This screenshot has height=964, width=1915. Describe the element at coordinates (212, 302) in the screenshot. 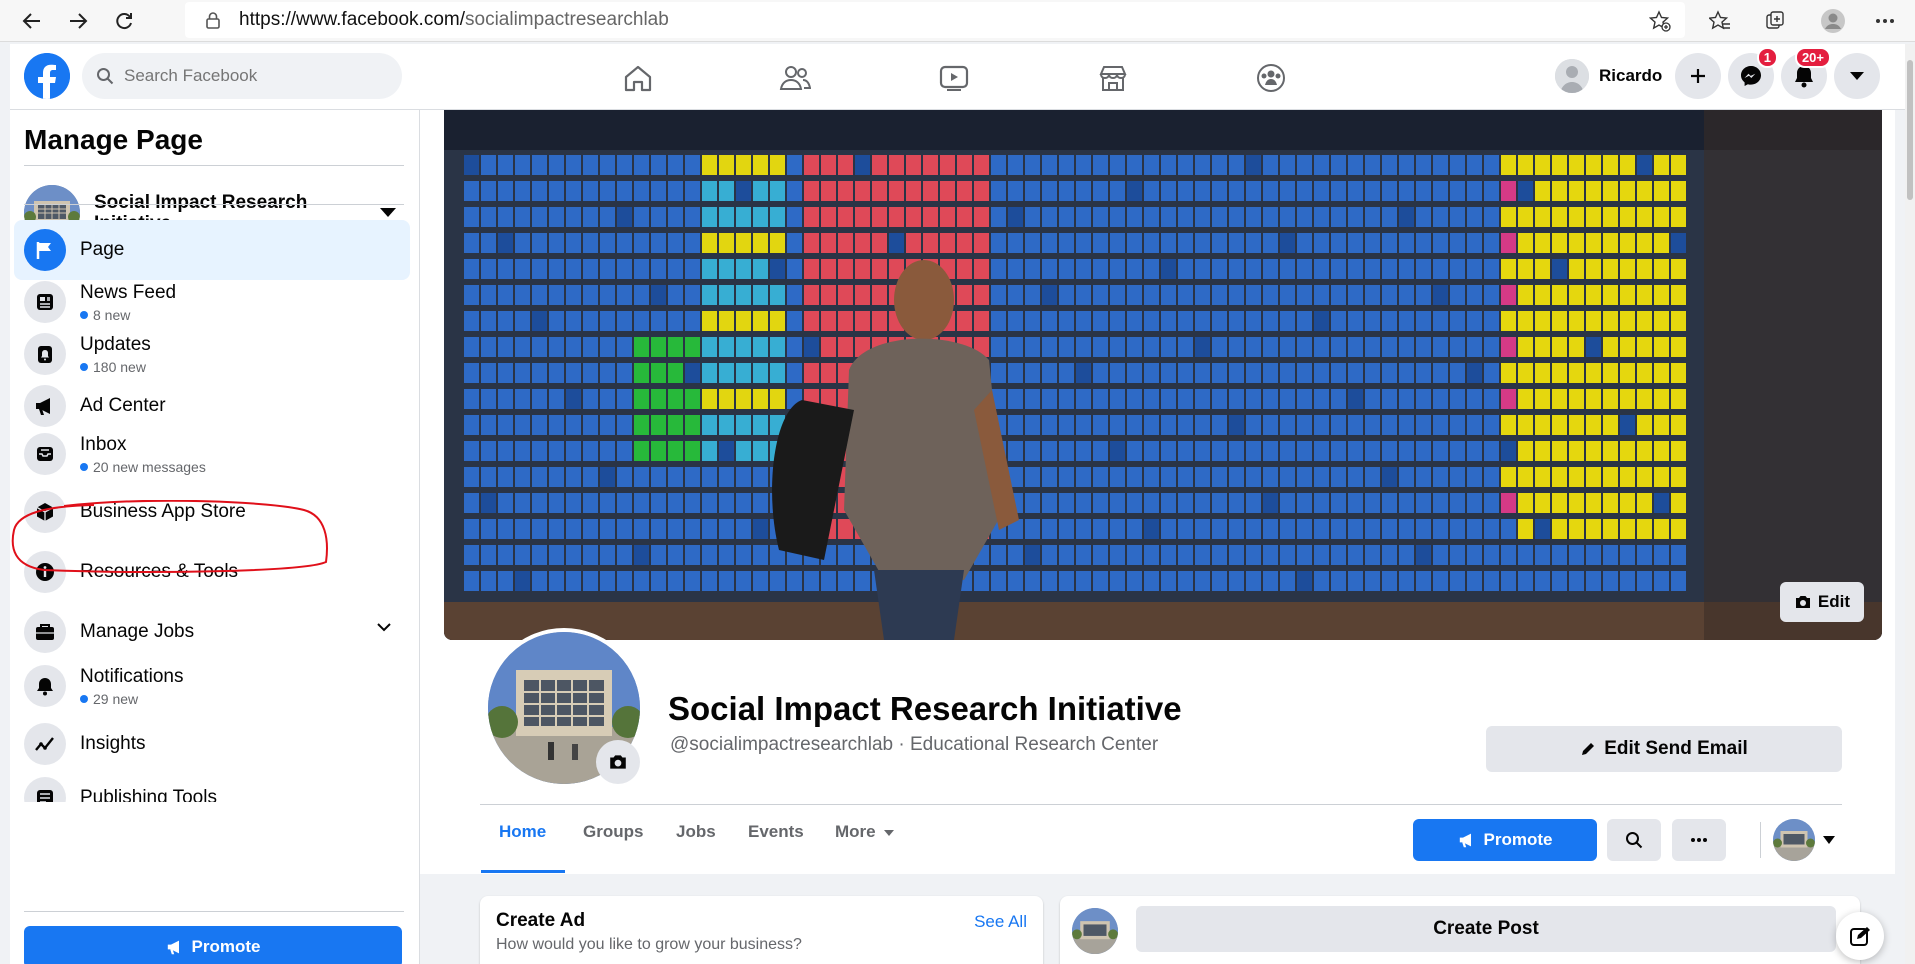

I see `sidebar-item-news-feed: News Feed 8 new` at that location.